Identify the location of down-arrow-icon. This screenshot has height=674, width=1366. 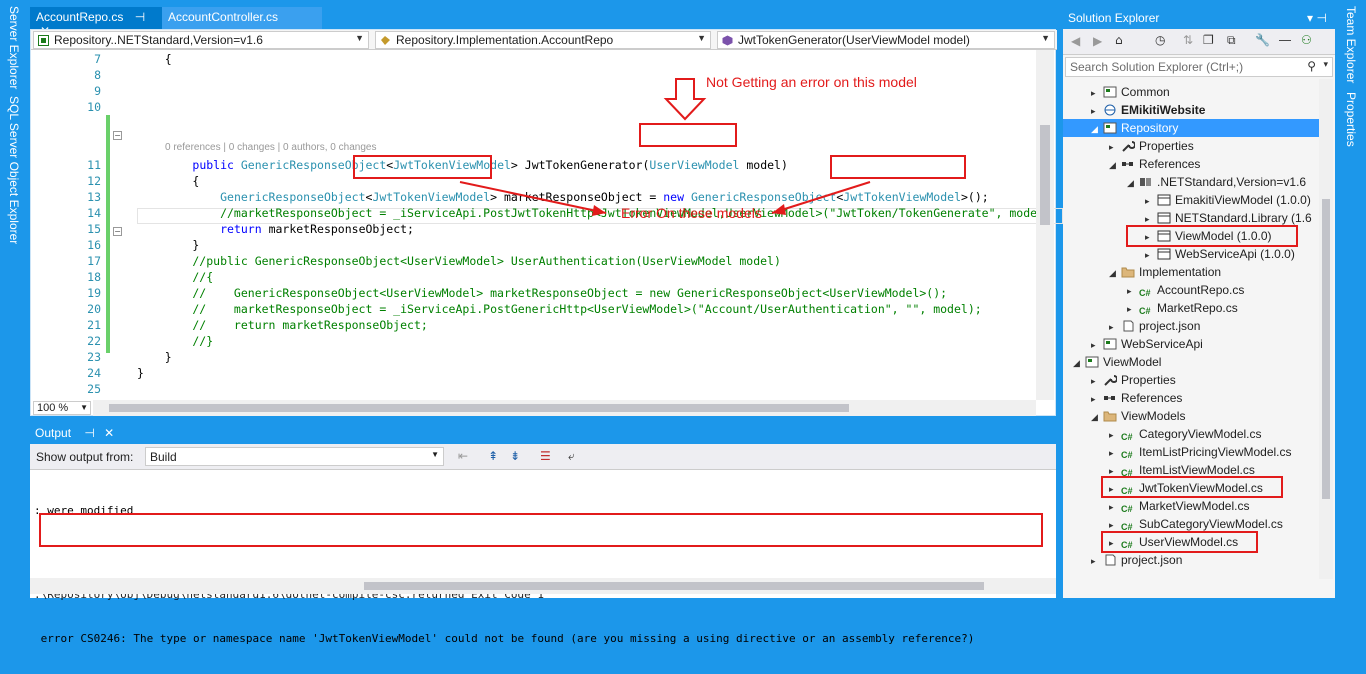
(685, 99).